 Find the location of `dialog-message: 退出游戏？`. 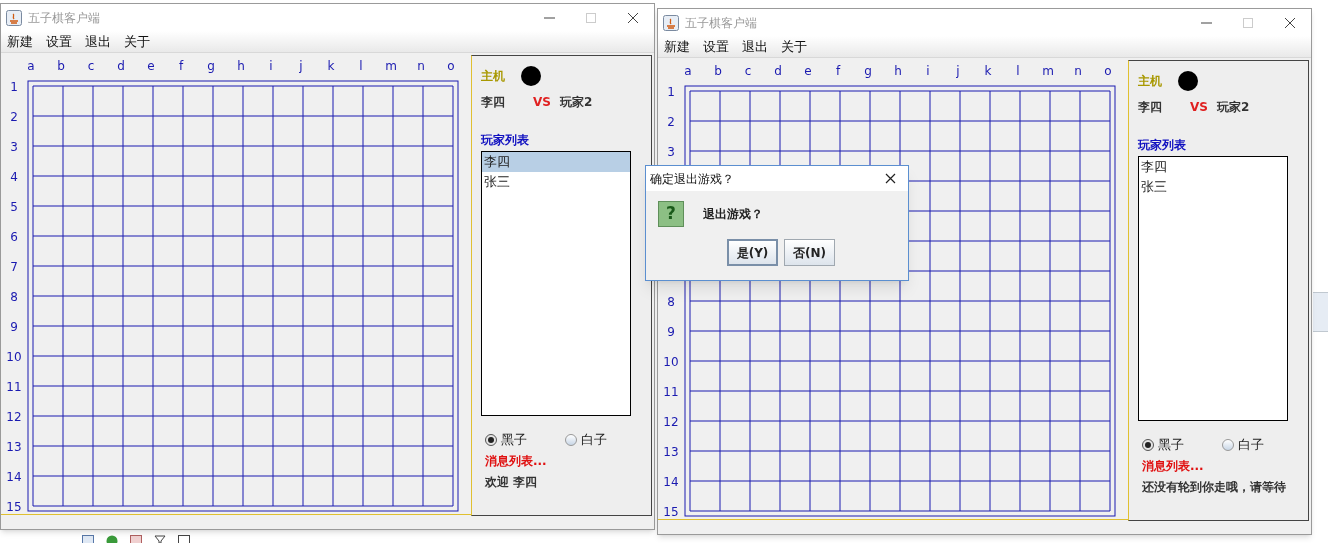

dialog-message: 退出游戏？ is located at coordinates (733, 214).